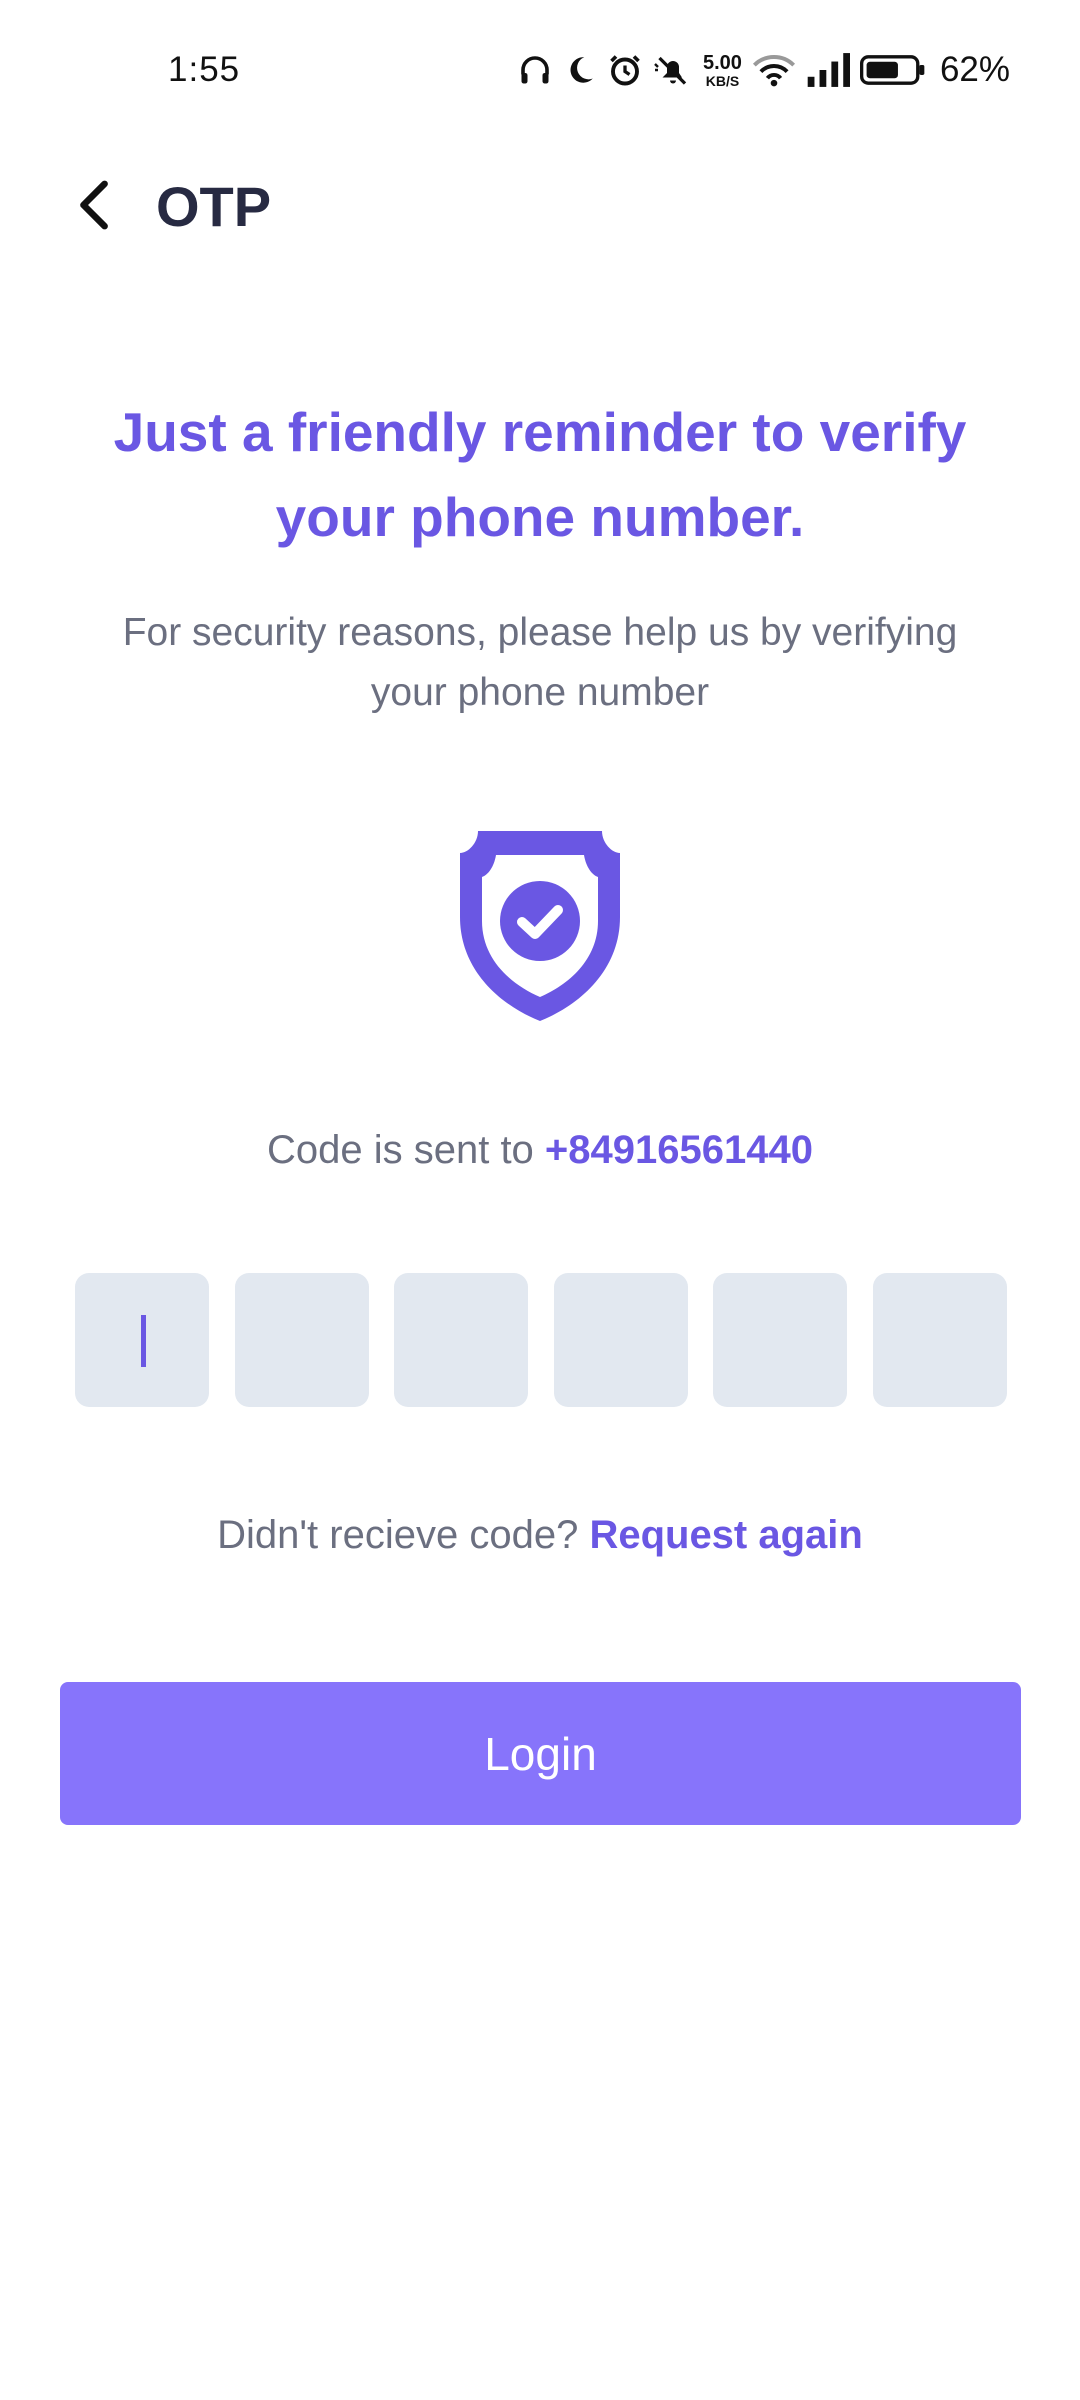  I want to click on chevron-left-icon, so click(95, 207).